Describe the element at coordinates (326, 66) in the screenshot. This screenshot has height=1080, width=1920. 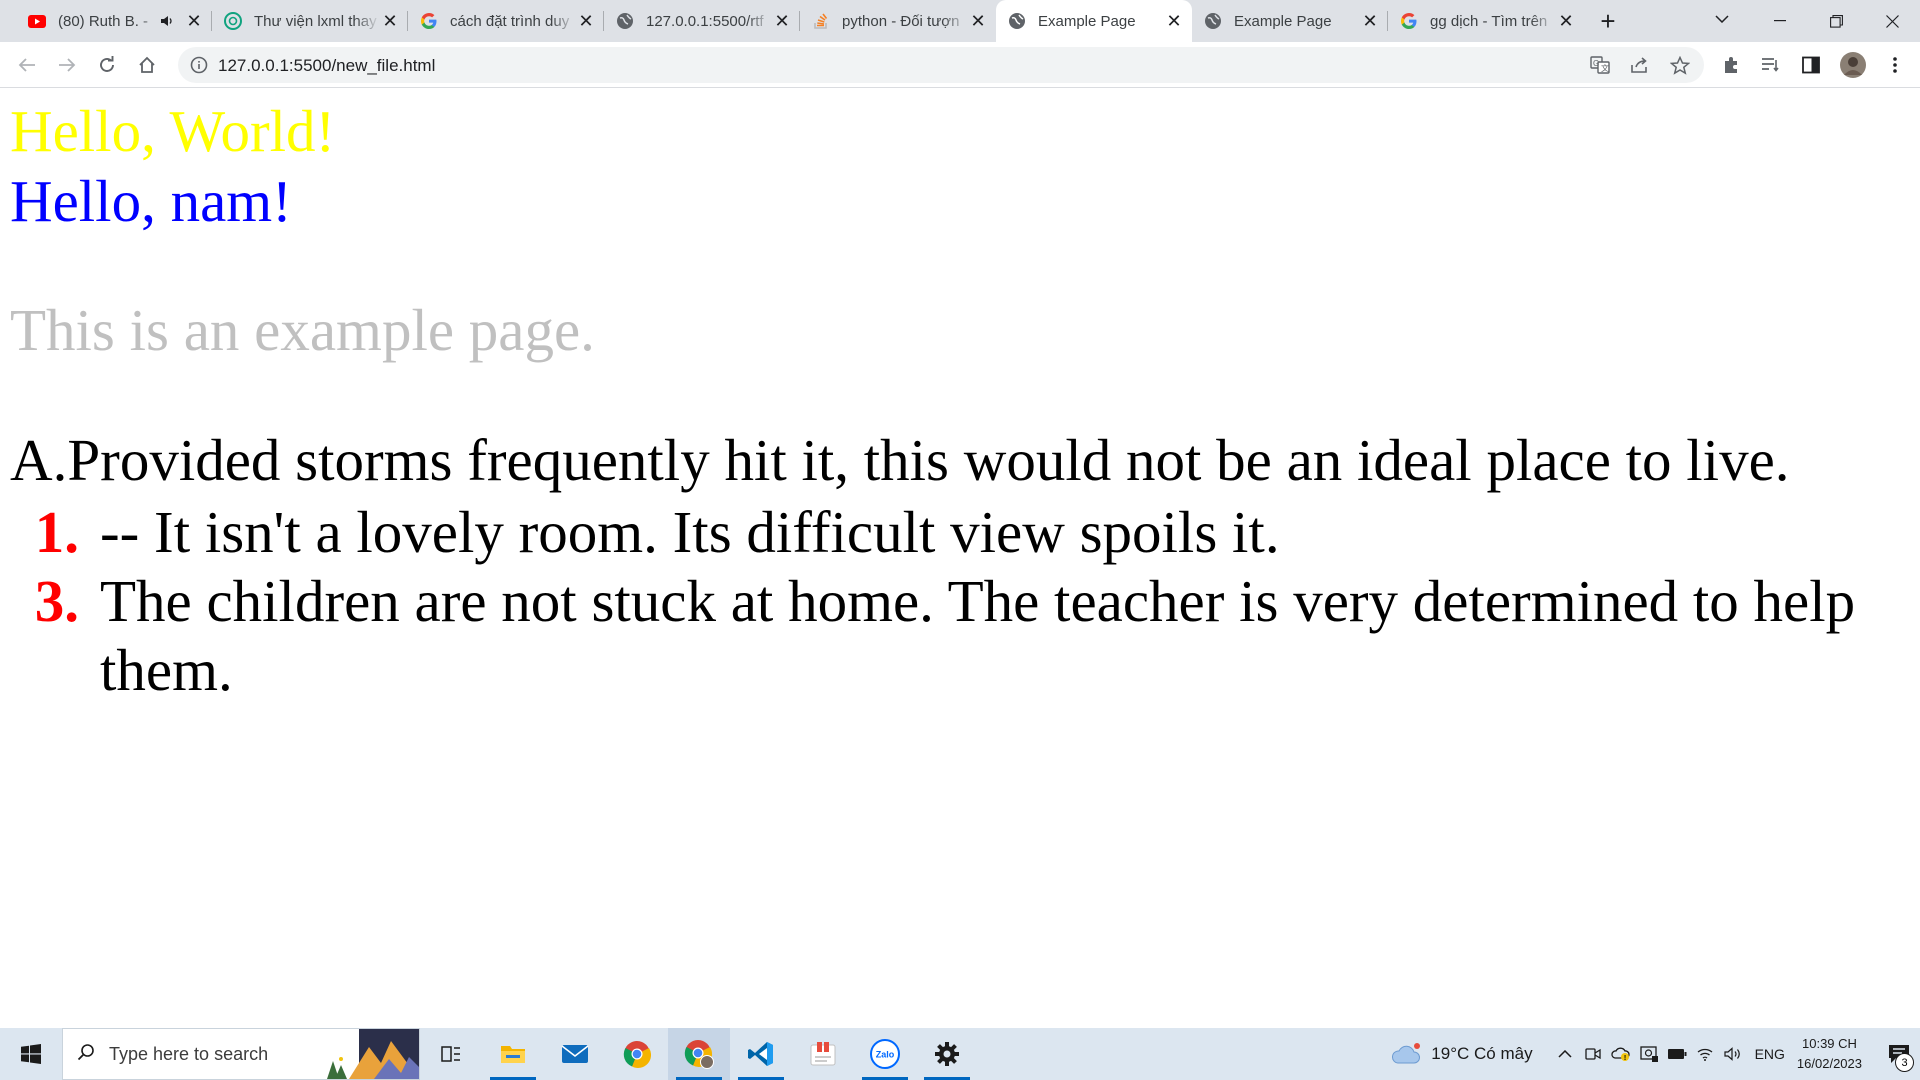
I see `url-text: 127.0.0.1:5500/new_file.html` at that location.